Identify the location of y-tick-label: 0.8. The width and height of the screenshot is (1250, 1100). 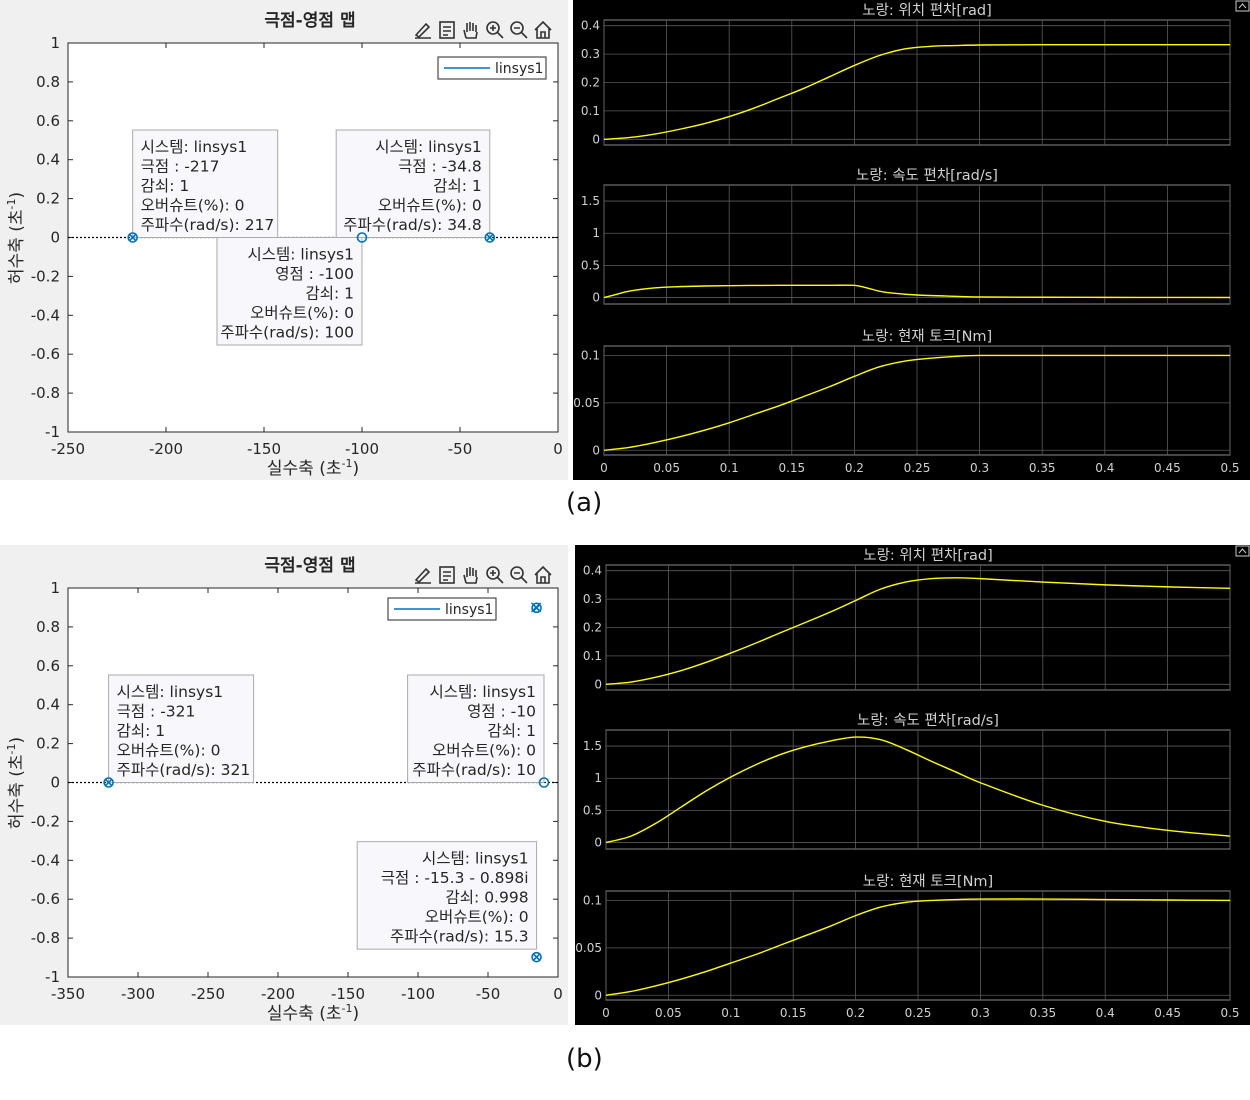
(48, 627).